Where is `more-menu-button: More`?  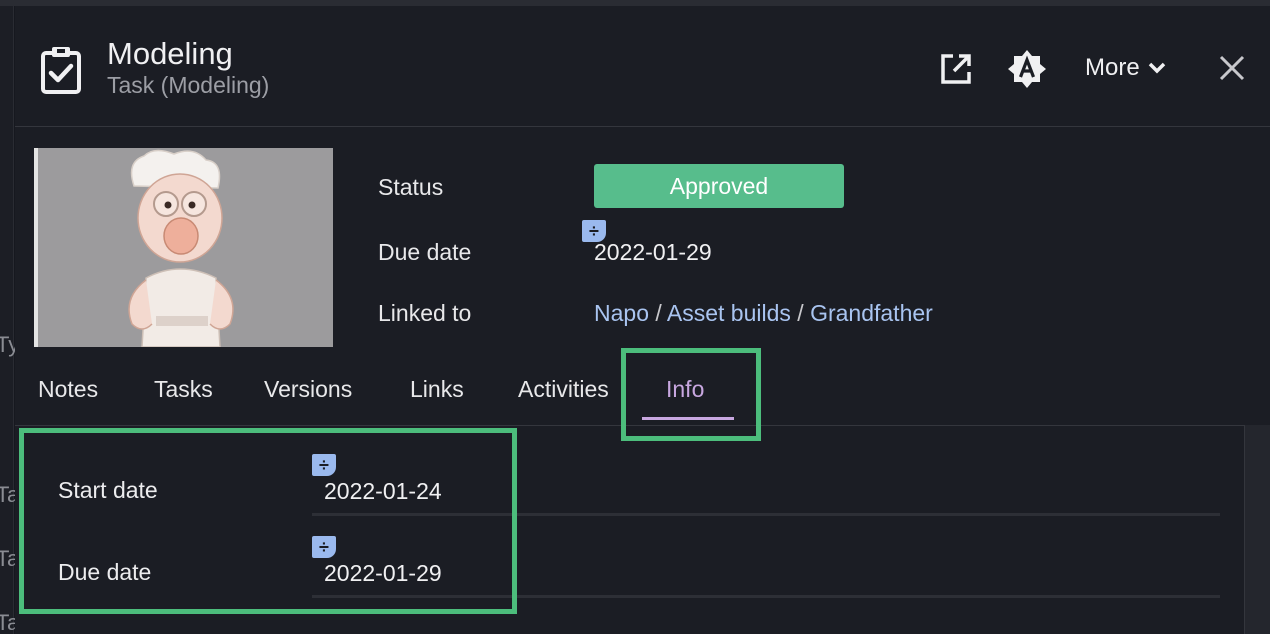
more-menu-button: More is located at coordinates (1125, 68).